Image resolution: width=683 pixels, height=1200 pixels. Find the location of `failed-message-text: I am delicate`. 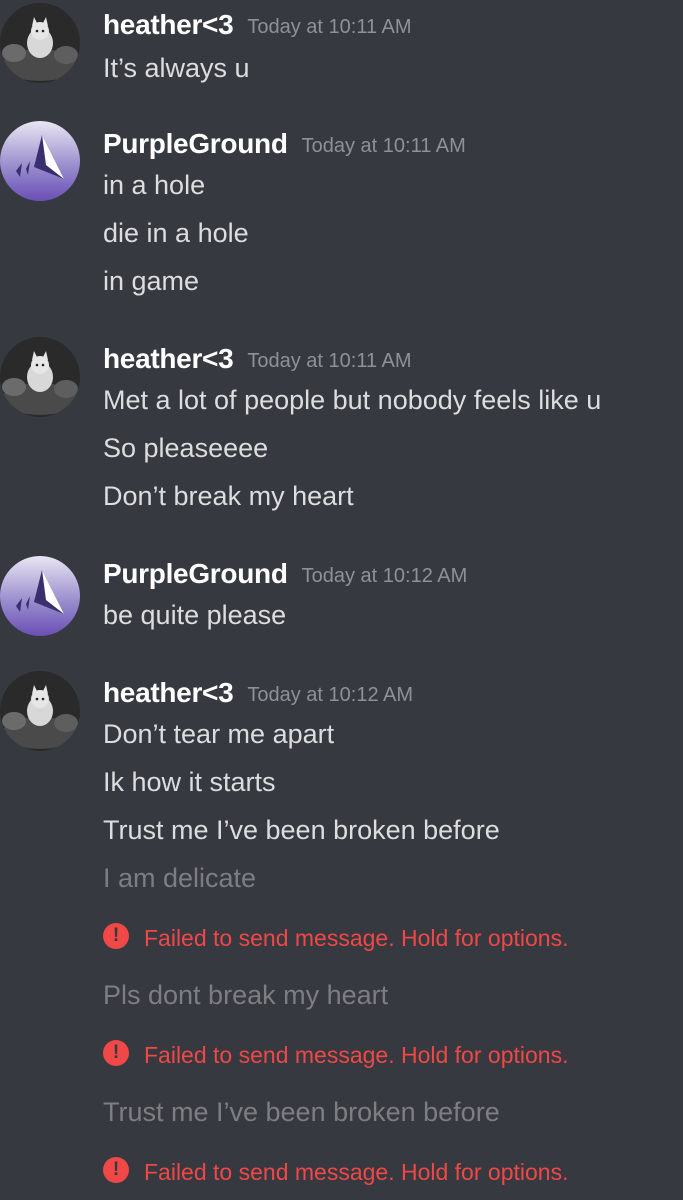

failed-message-text: I am delicate is located at coordinates (179, 878).